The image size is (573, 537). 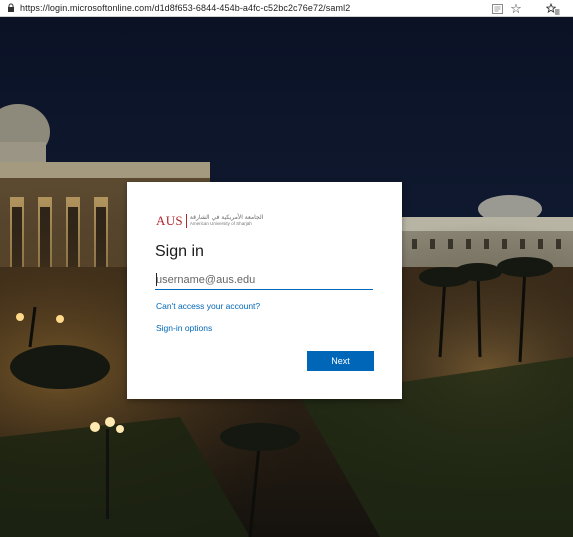 I want to click on cant-access-account-link: Can't access your account?, so click(x=208, y=306).